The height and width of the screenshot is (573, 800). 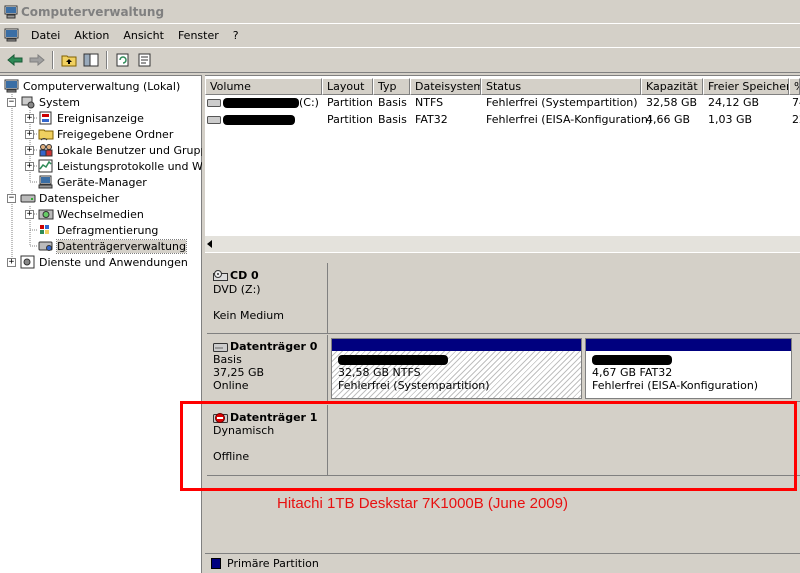 What do you see at coordinates (263, 86) in the screenshot?
I see `col-header-volume: Volume` at bounding box center [263, 86].